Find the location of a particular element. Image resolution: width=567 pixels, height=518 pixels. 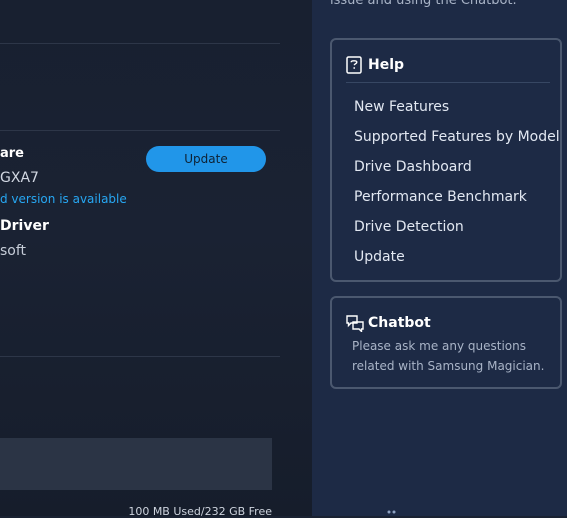

chatbot-intro-text: issue and using the Chatbot. is located at coordinates (423, 4).